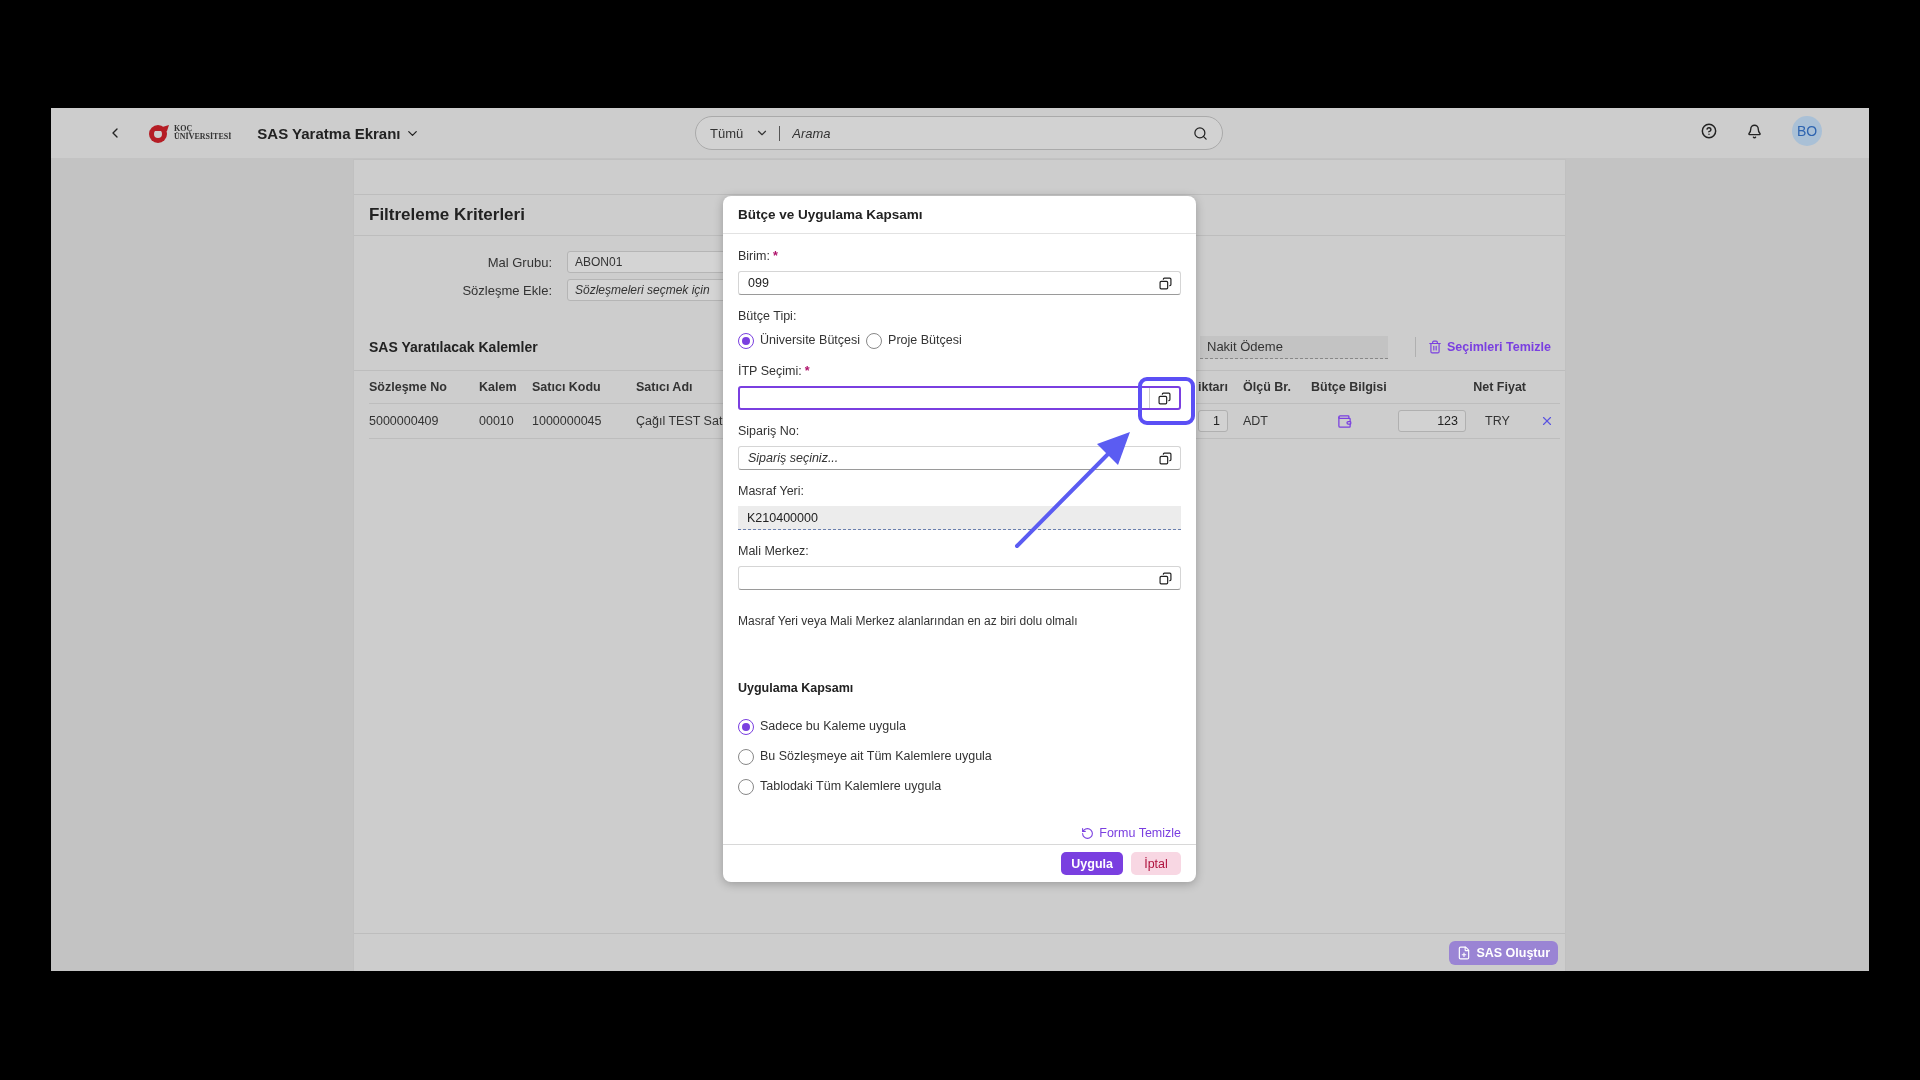 This screenshot has width=1920, height=1080. What do you see at coordinates (1354, 387) in the screenshot?
I see `column-header: Bütçe Bilgisi` at bounding box center [1354, 387].